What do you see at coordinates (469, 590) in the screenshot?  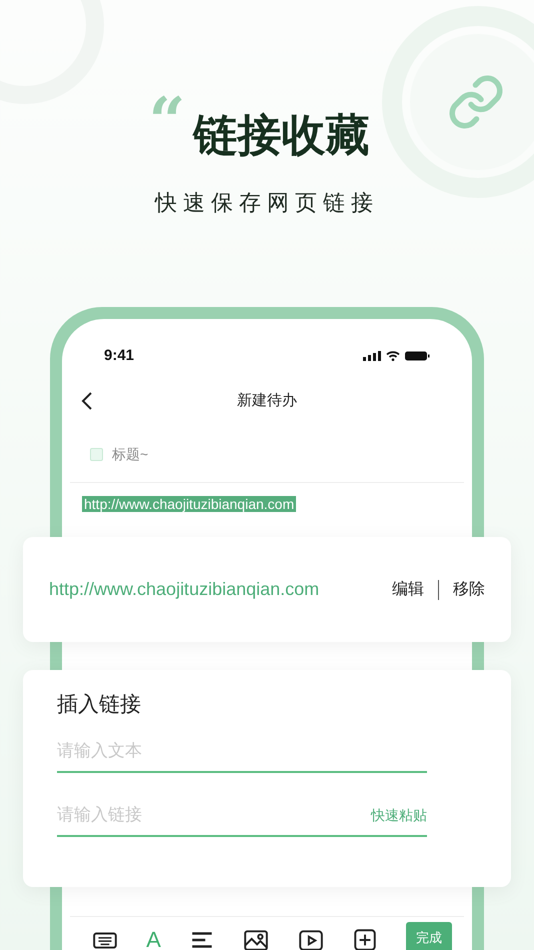 I see `popup-action: 移除` at bounding box center [469, 590].